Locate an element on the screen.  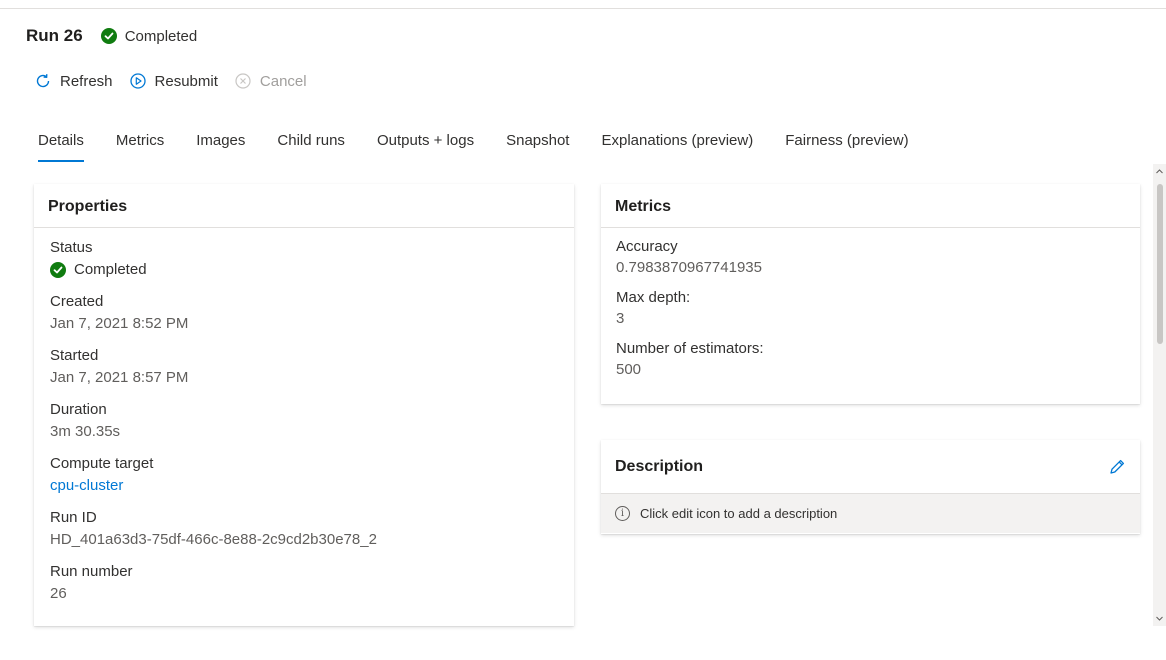
refresh-label: Refresh is located at coordinates (86, 81).